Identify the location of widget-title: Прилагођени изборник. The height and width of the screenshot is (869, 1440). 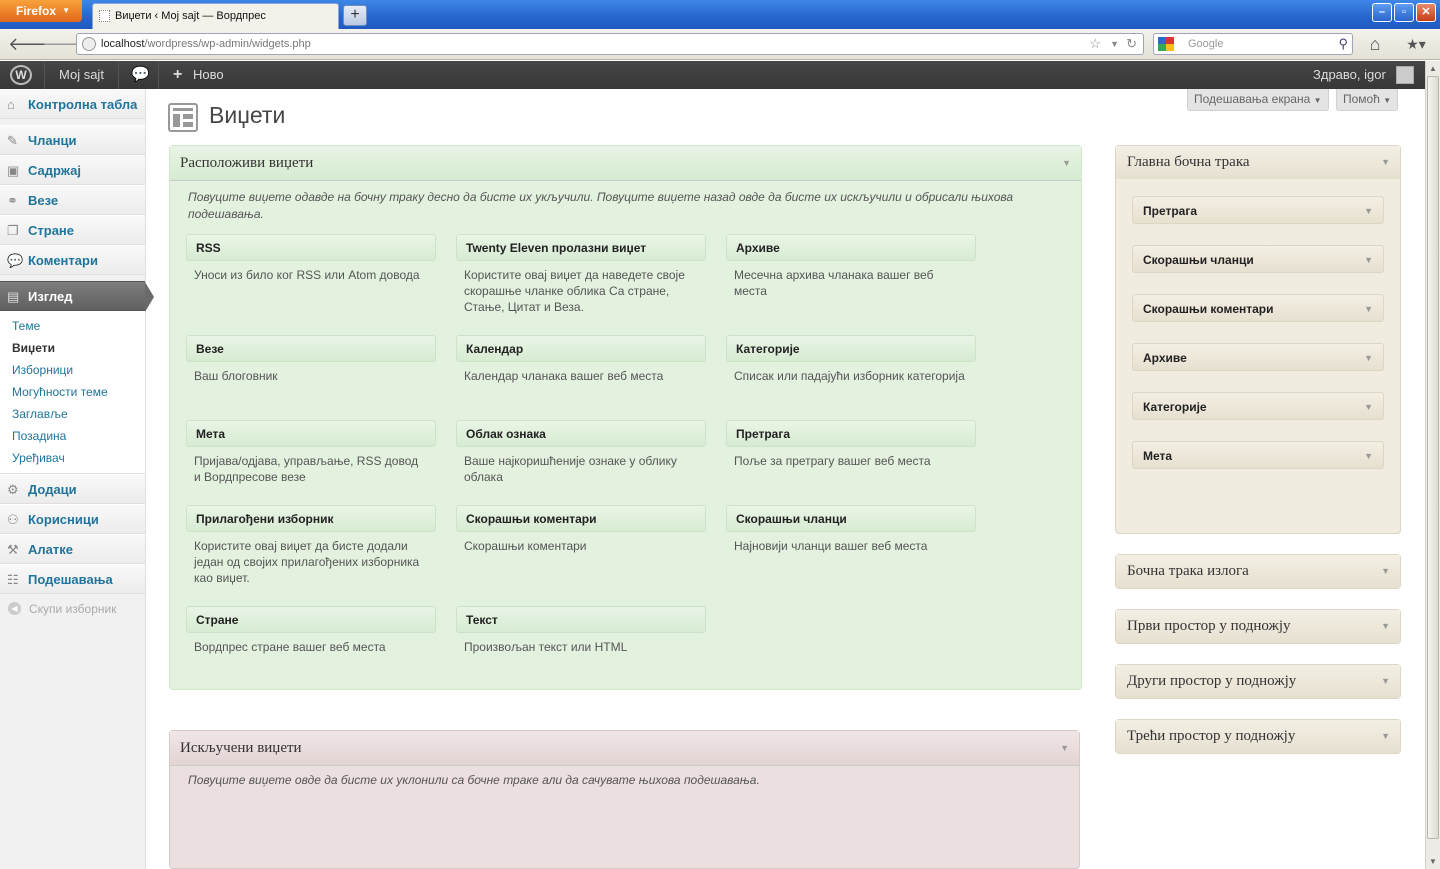
(311, 518).